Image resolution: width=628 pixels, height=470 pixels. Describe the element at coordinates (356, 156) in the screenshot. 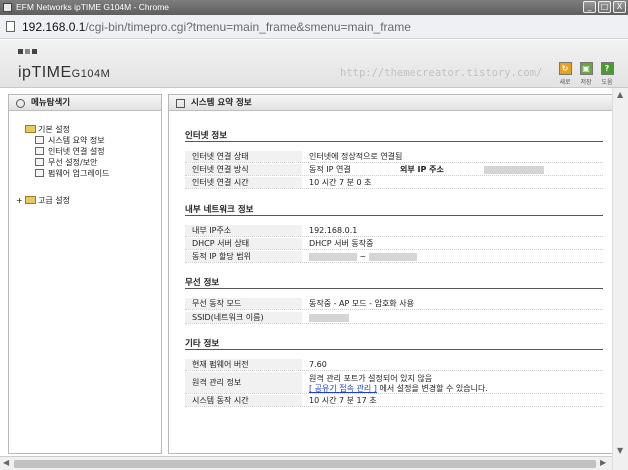

I see `row-value: 인터넷에 정상적으로 연결됨` at that location.